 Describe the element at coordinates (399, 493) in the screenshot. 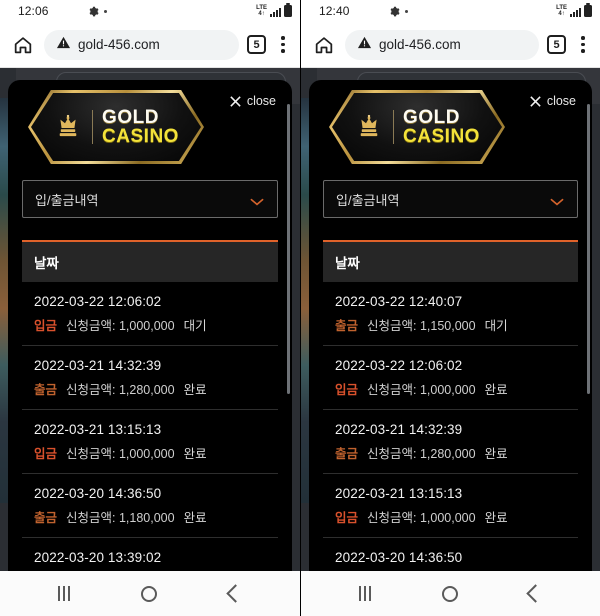

I see `row-datetime: 2022-03-21 13:15:13` at that location.